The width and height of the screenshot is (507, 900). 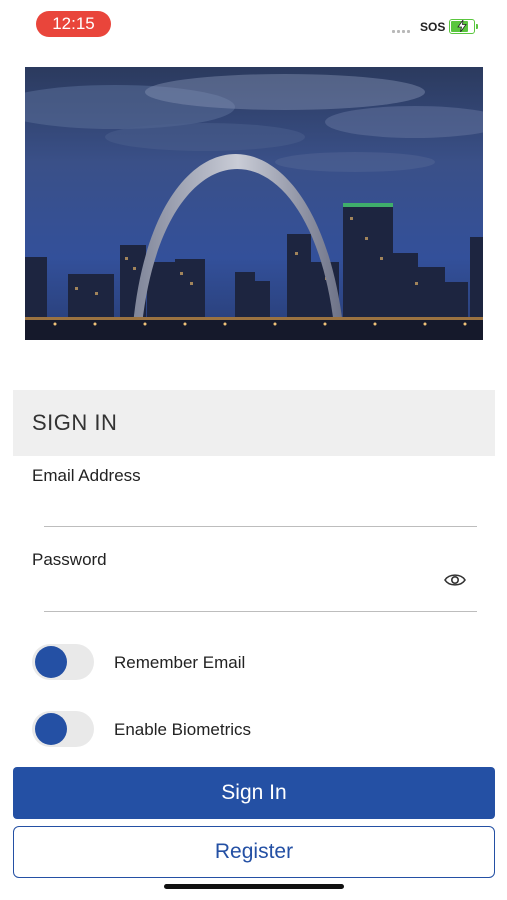 What do you see at coordinates (254, 886) in the screenshot?
I see `home-indicator` at bounding box center [254, 886].